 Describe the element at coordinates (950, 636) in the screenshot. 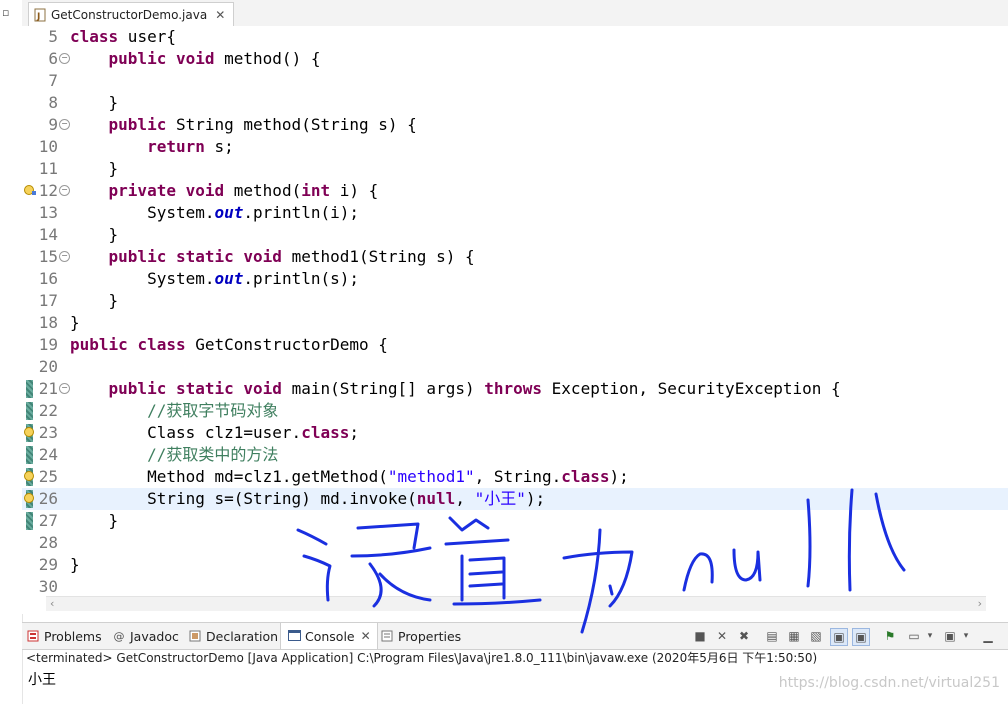

I see `open-console-icon: ▣` at that location.